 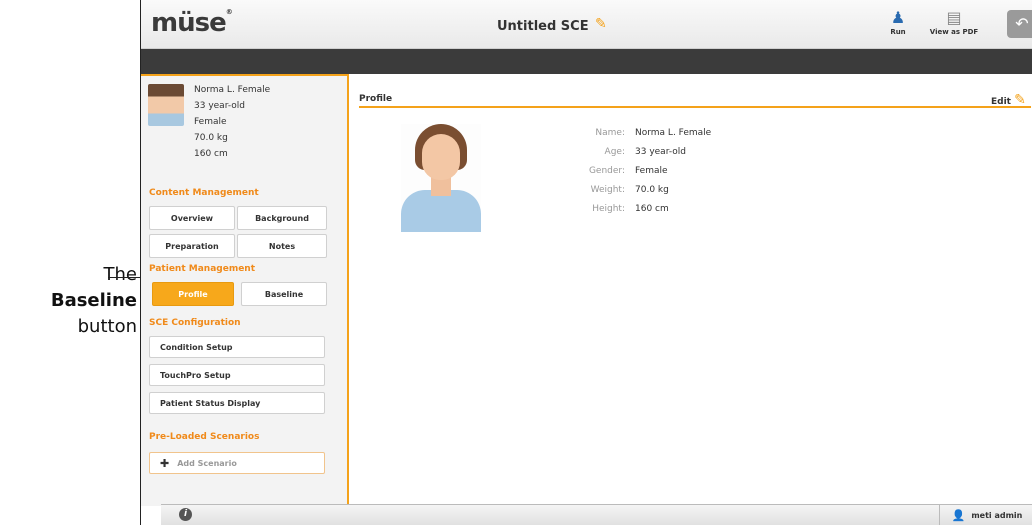 What do you see at coordinates (93, 300) in the screenshot?
I see `callout-line2: Baseline` at bounding box center [93, 300].